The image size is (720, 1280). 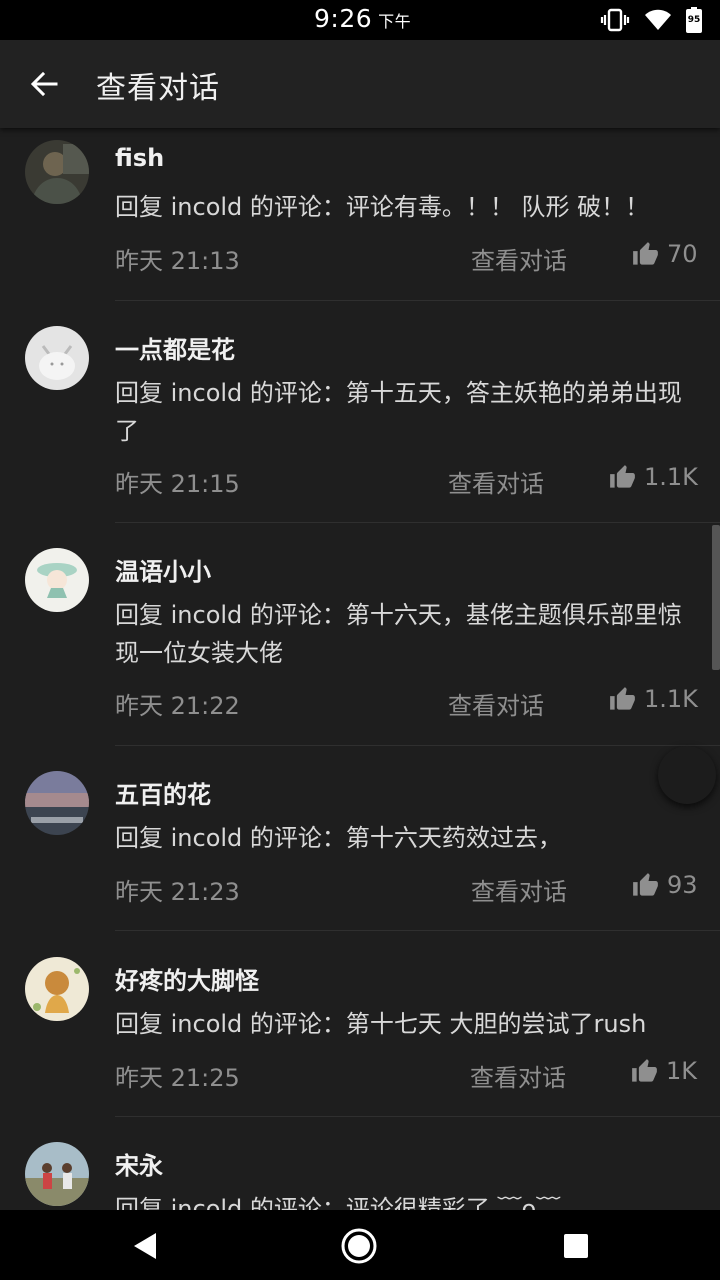 I want to click on username: 一点都是花, so click(x=175, y=347).